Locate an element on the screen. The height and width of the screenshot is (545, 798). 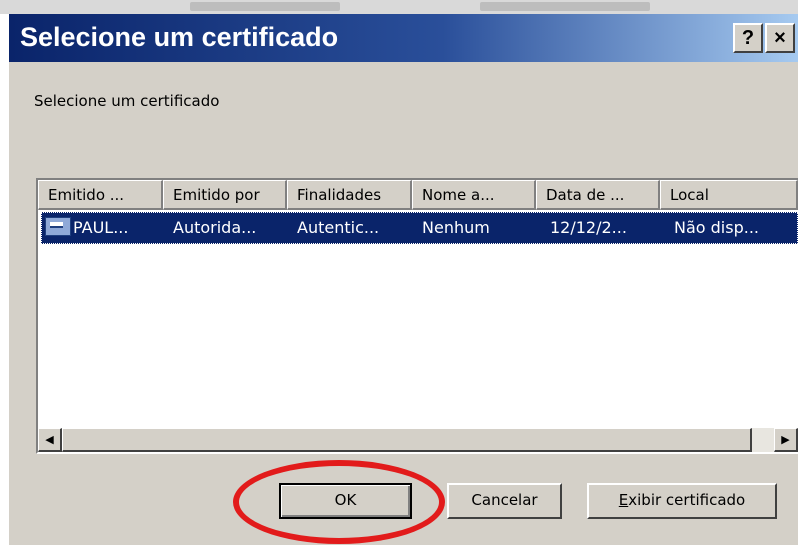
help-icon: ? is located at coordinates (748, 38).